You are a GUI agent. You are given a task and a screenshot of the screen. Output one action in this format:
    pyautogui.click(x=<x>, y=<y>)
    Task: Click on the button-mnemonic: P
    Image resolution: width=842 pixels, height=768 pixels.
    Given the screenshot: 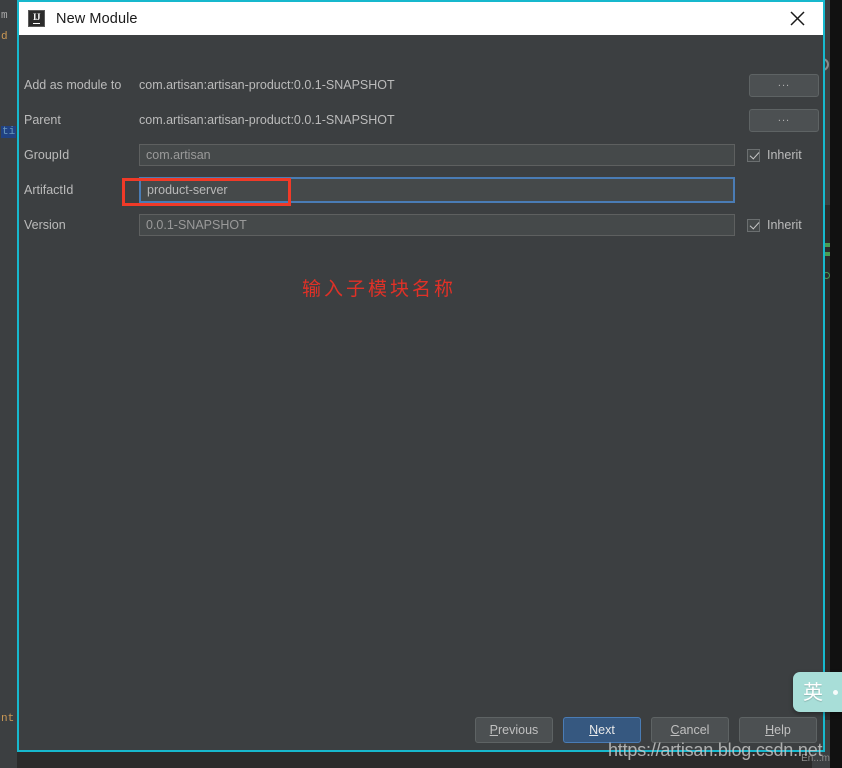 What is the action you would take?
    pyautogui.click(x=494, y=730)
    